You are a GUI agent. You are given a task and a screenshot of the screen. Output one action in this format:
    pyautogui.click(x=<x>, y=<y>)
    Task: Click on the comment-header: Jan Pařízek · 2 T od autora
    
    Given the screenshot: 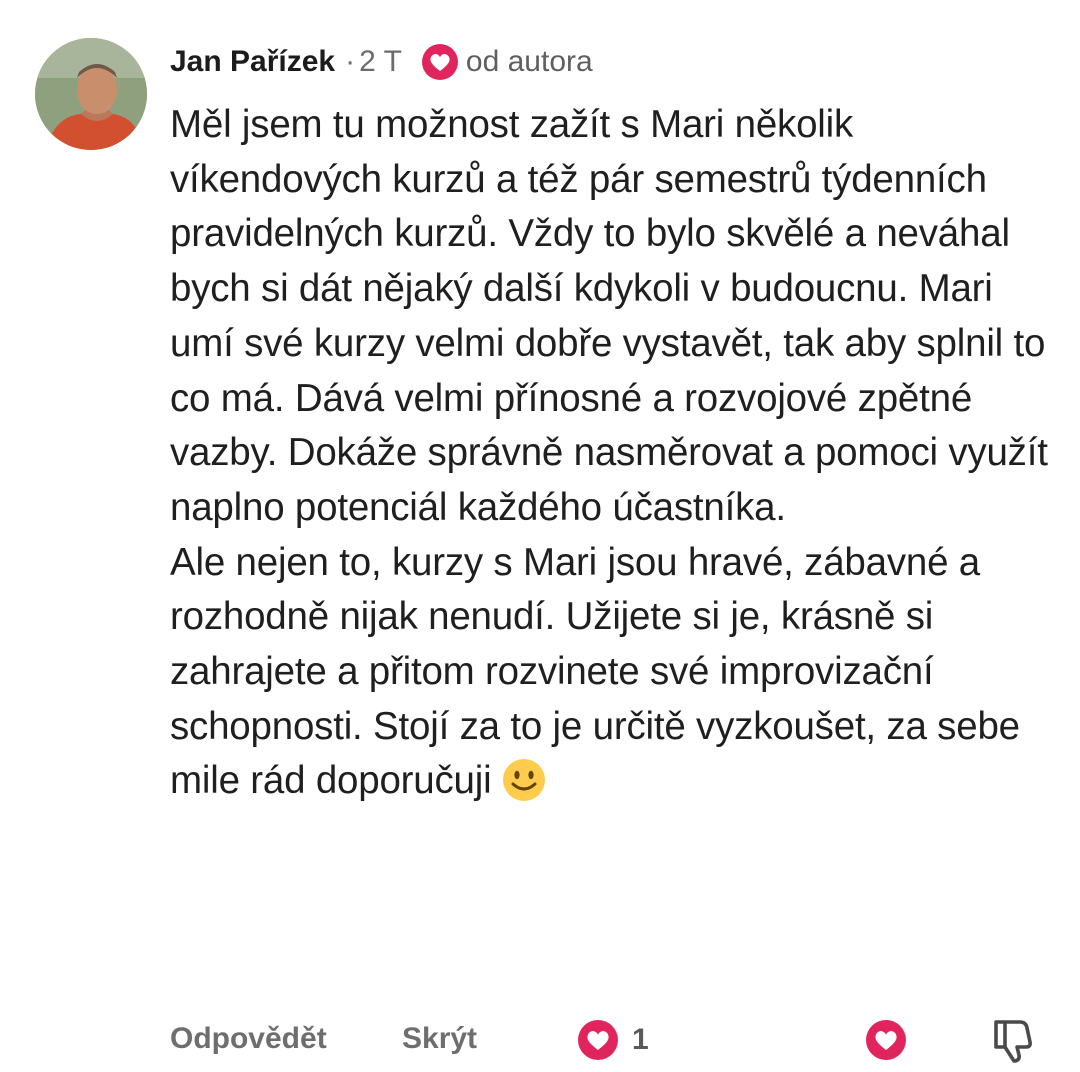 What is the action you would take?
    pyautogui.click(x=381, y=62)
    